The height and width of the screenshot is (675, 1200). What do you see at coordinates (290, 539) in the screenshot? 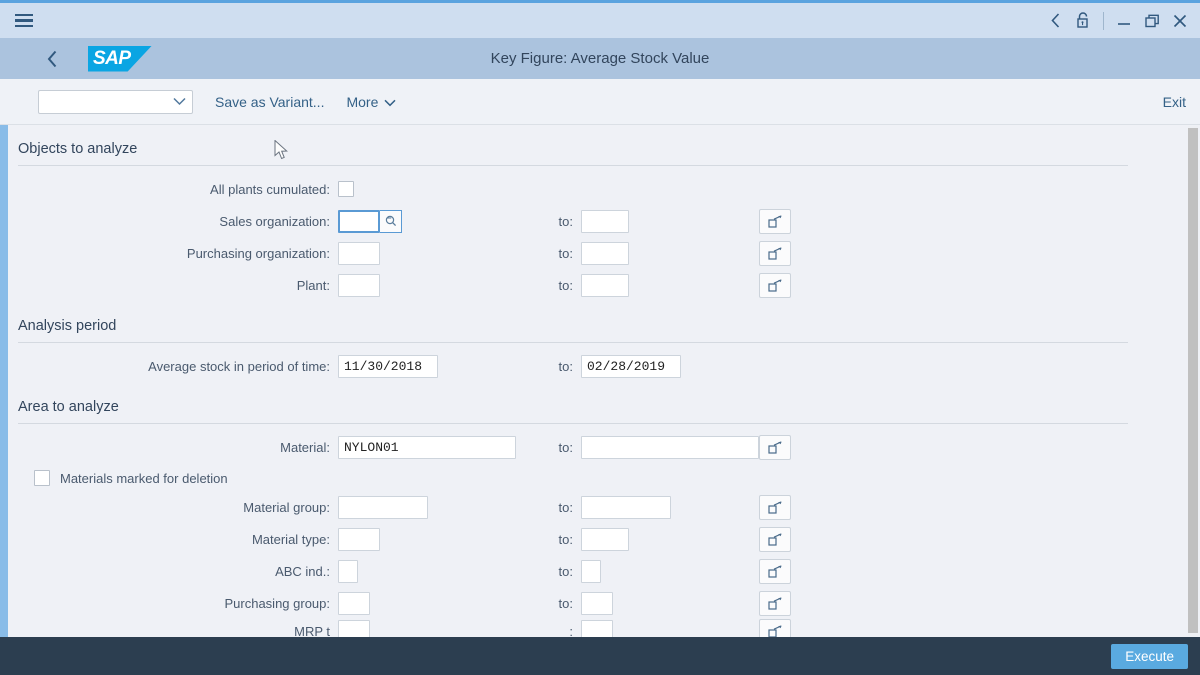
I see `field-label: Material type:` at bounding box center [290, 539].